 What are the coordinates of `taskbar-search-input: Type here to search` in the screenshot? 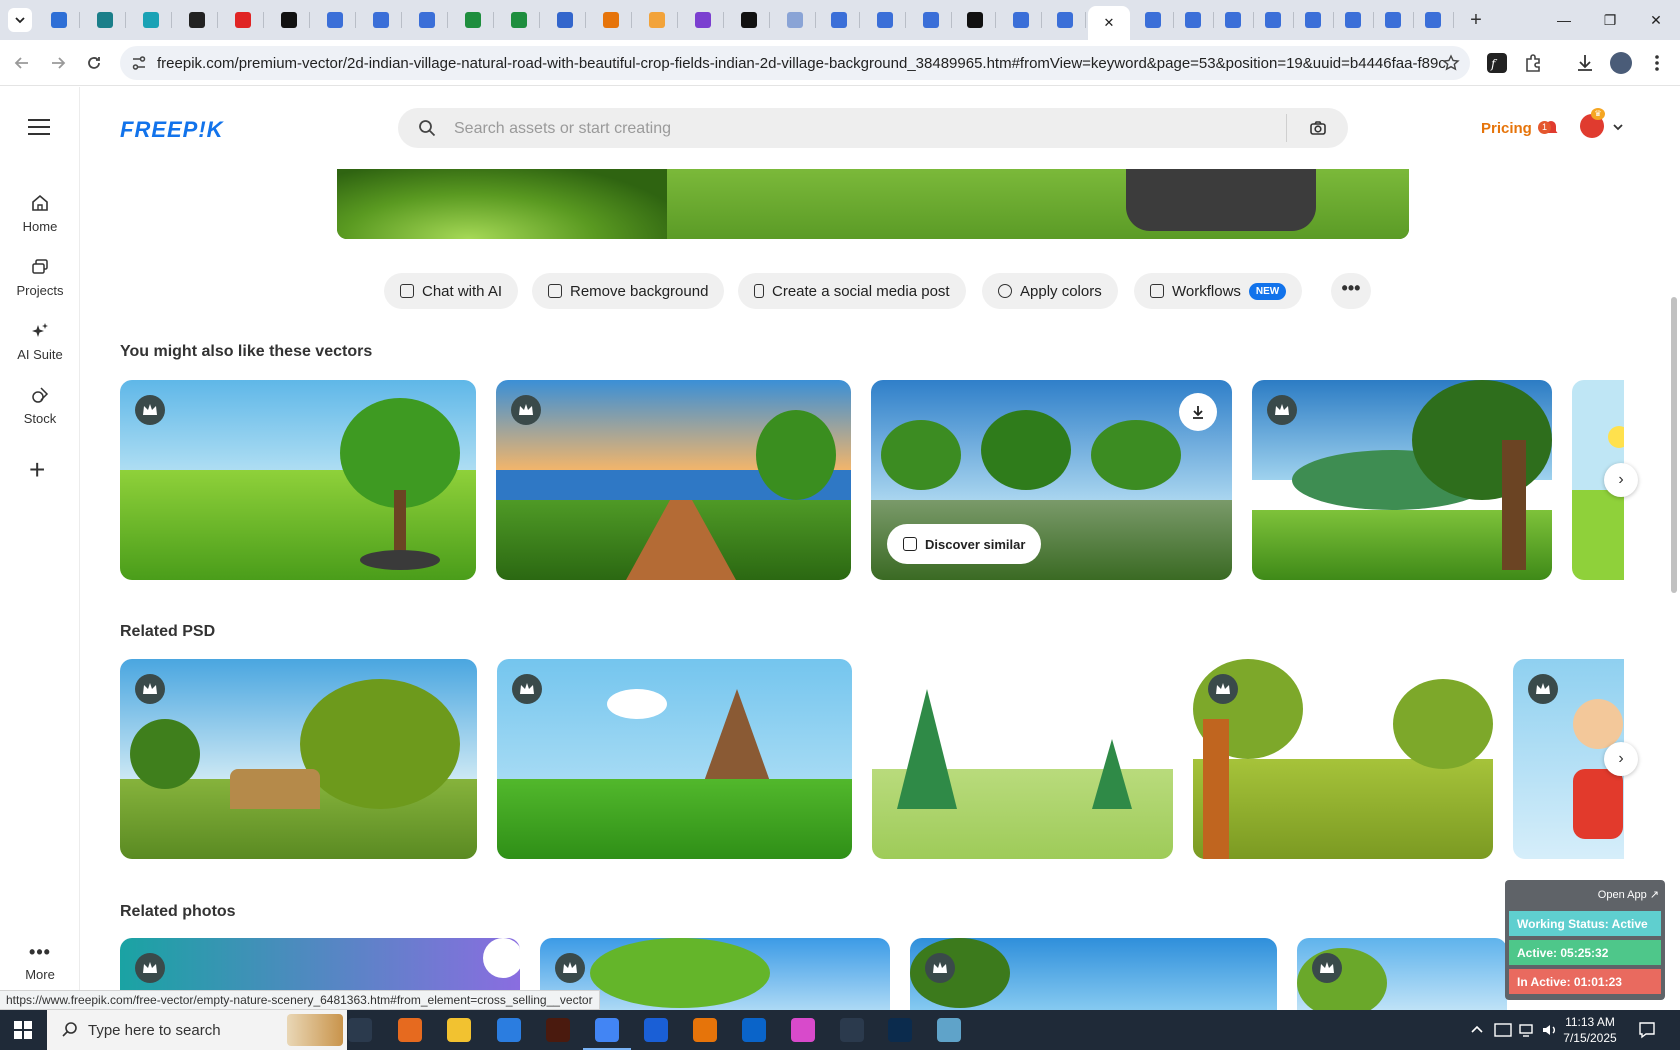 It's located at (197, 1030).